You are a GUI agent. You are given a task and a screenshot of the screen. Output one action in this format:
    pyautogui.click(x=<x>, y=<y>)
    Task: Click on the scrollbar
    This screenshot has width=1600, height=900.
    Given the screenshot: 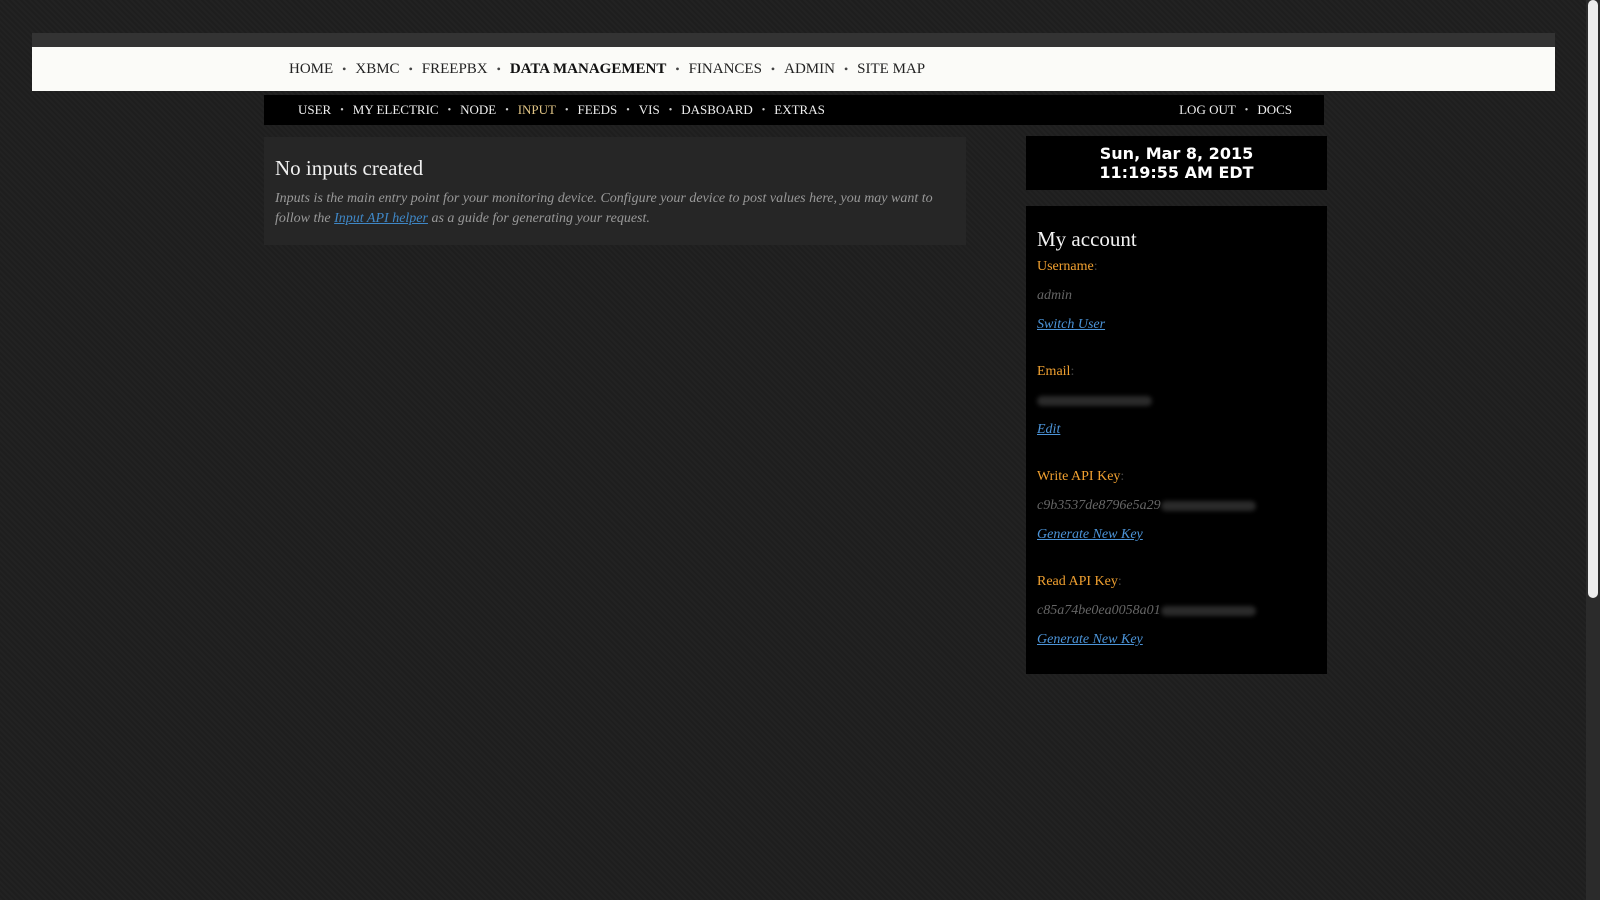 What is the action you would take?
    pyautogui.click(x=1593, y=450)
    